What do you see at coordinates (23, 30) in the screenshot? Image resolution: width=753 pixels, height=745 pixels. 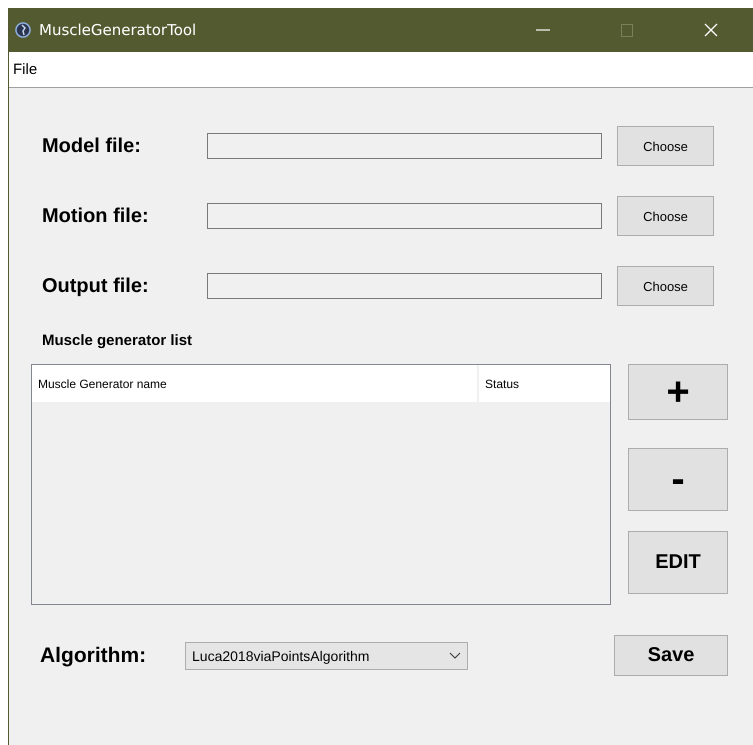 I see `app-icon` at bounding box center [23, 30].